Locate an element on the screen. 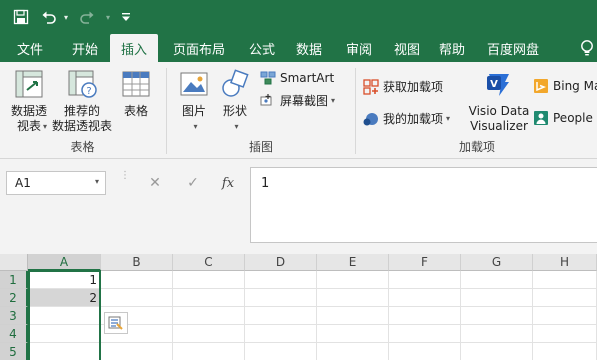  pivot-dropdown-icon: ▾ is located at coordinates (45, 126).